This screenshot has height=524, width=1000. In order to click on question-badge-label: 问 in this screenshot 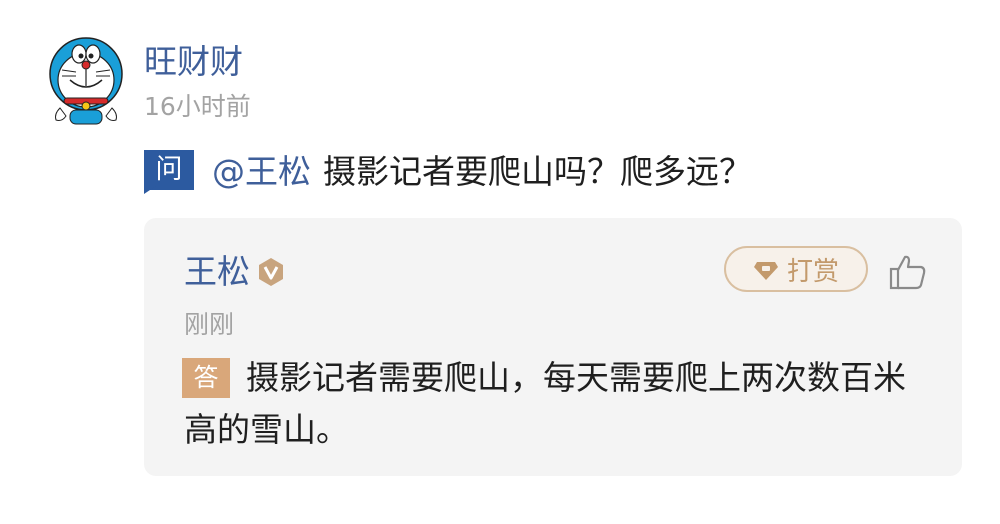, I will do `click(169, 169)`.